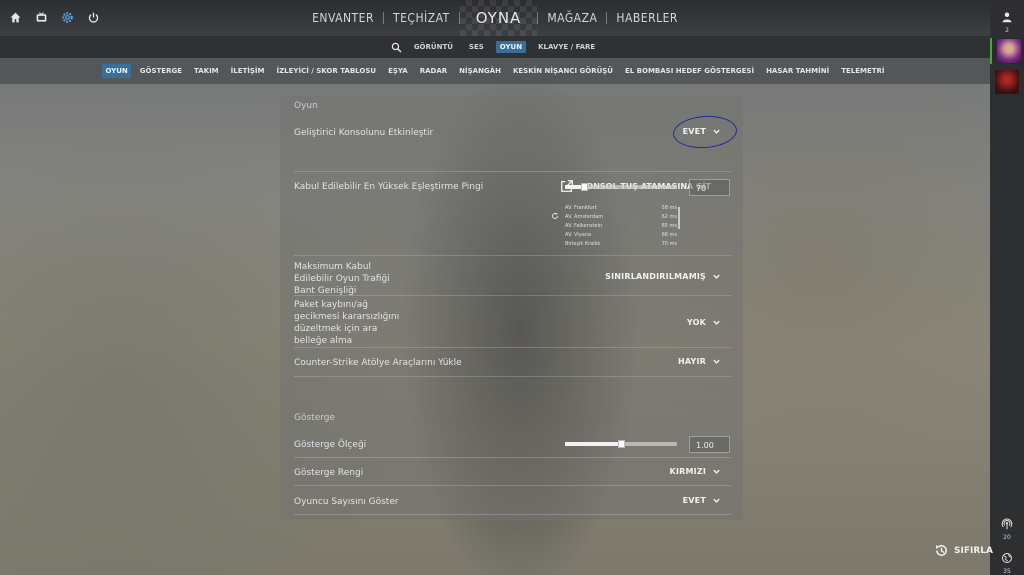 The height and width of the screenshot is (575, 1024). What do you see at coordinates (669, 226) in the screenshot?
I see `server-ping: 65 ms` at bounding box center [669, 226].